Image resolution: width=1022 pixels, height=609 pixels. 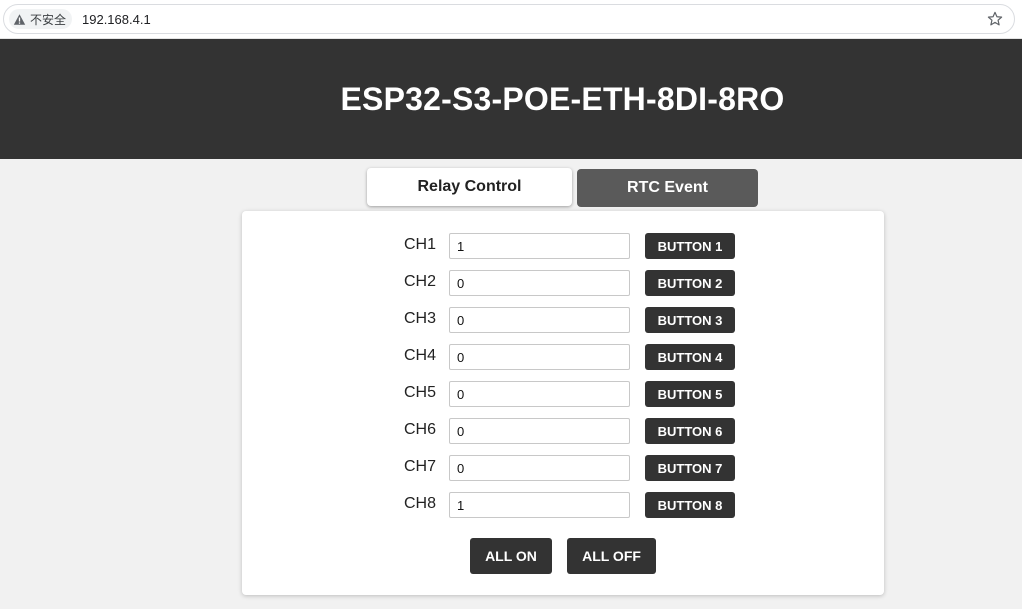 What do you see at coordinates (539, 320) in the screenshot?
I see `channel-3-input` at bounding box center [539, 320].